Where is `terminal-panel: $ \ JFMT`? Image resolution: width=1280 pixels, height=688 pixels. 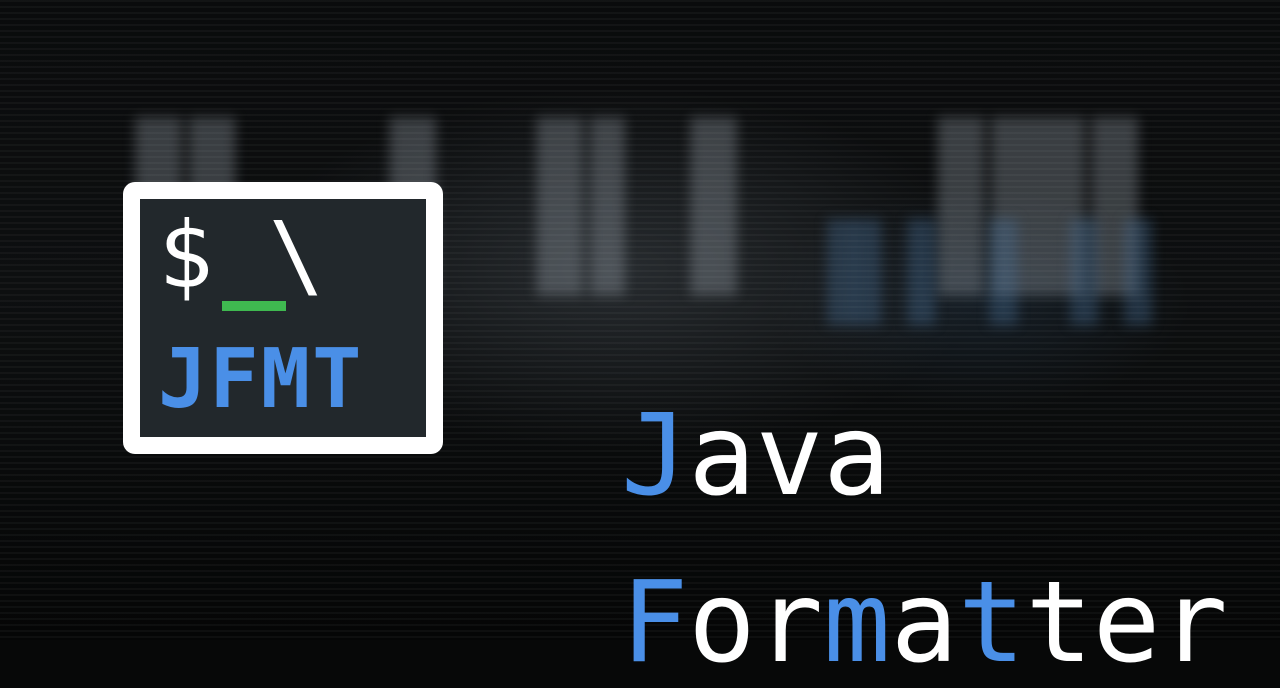
terminal-panel: $ \ JFMT is located at coordinates (283, 318).